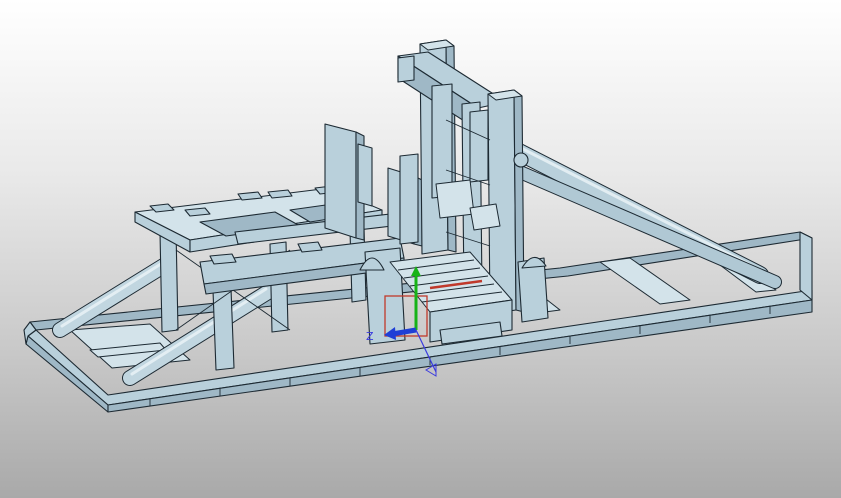 The image size is (841, 498). I want to click on z-axis-label: Z, so click(370, 336).